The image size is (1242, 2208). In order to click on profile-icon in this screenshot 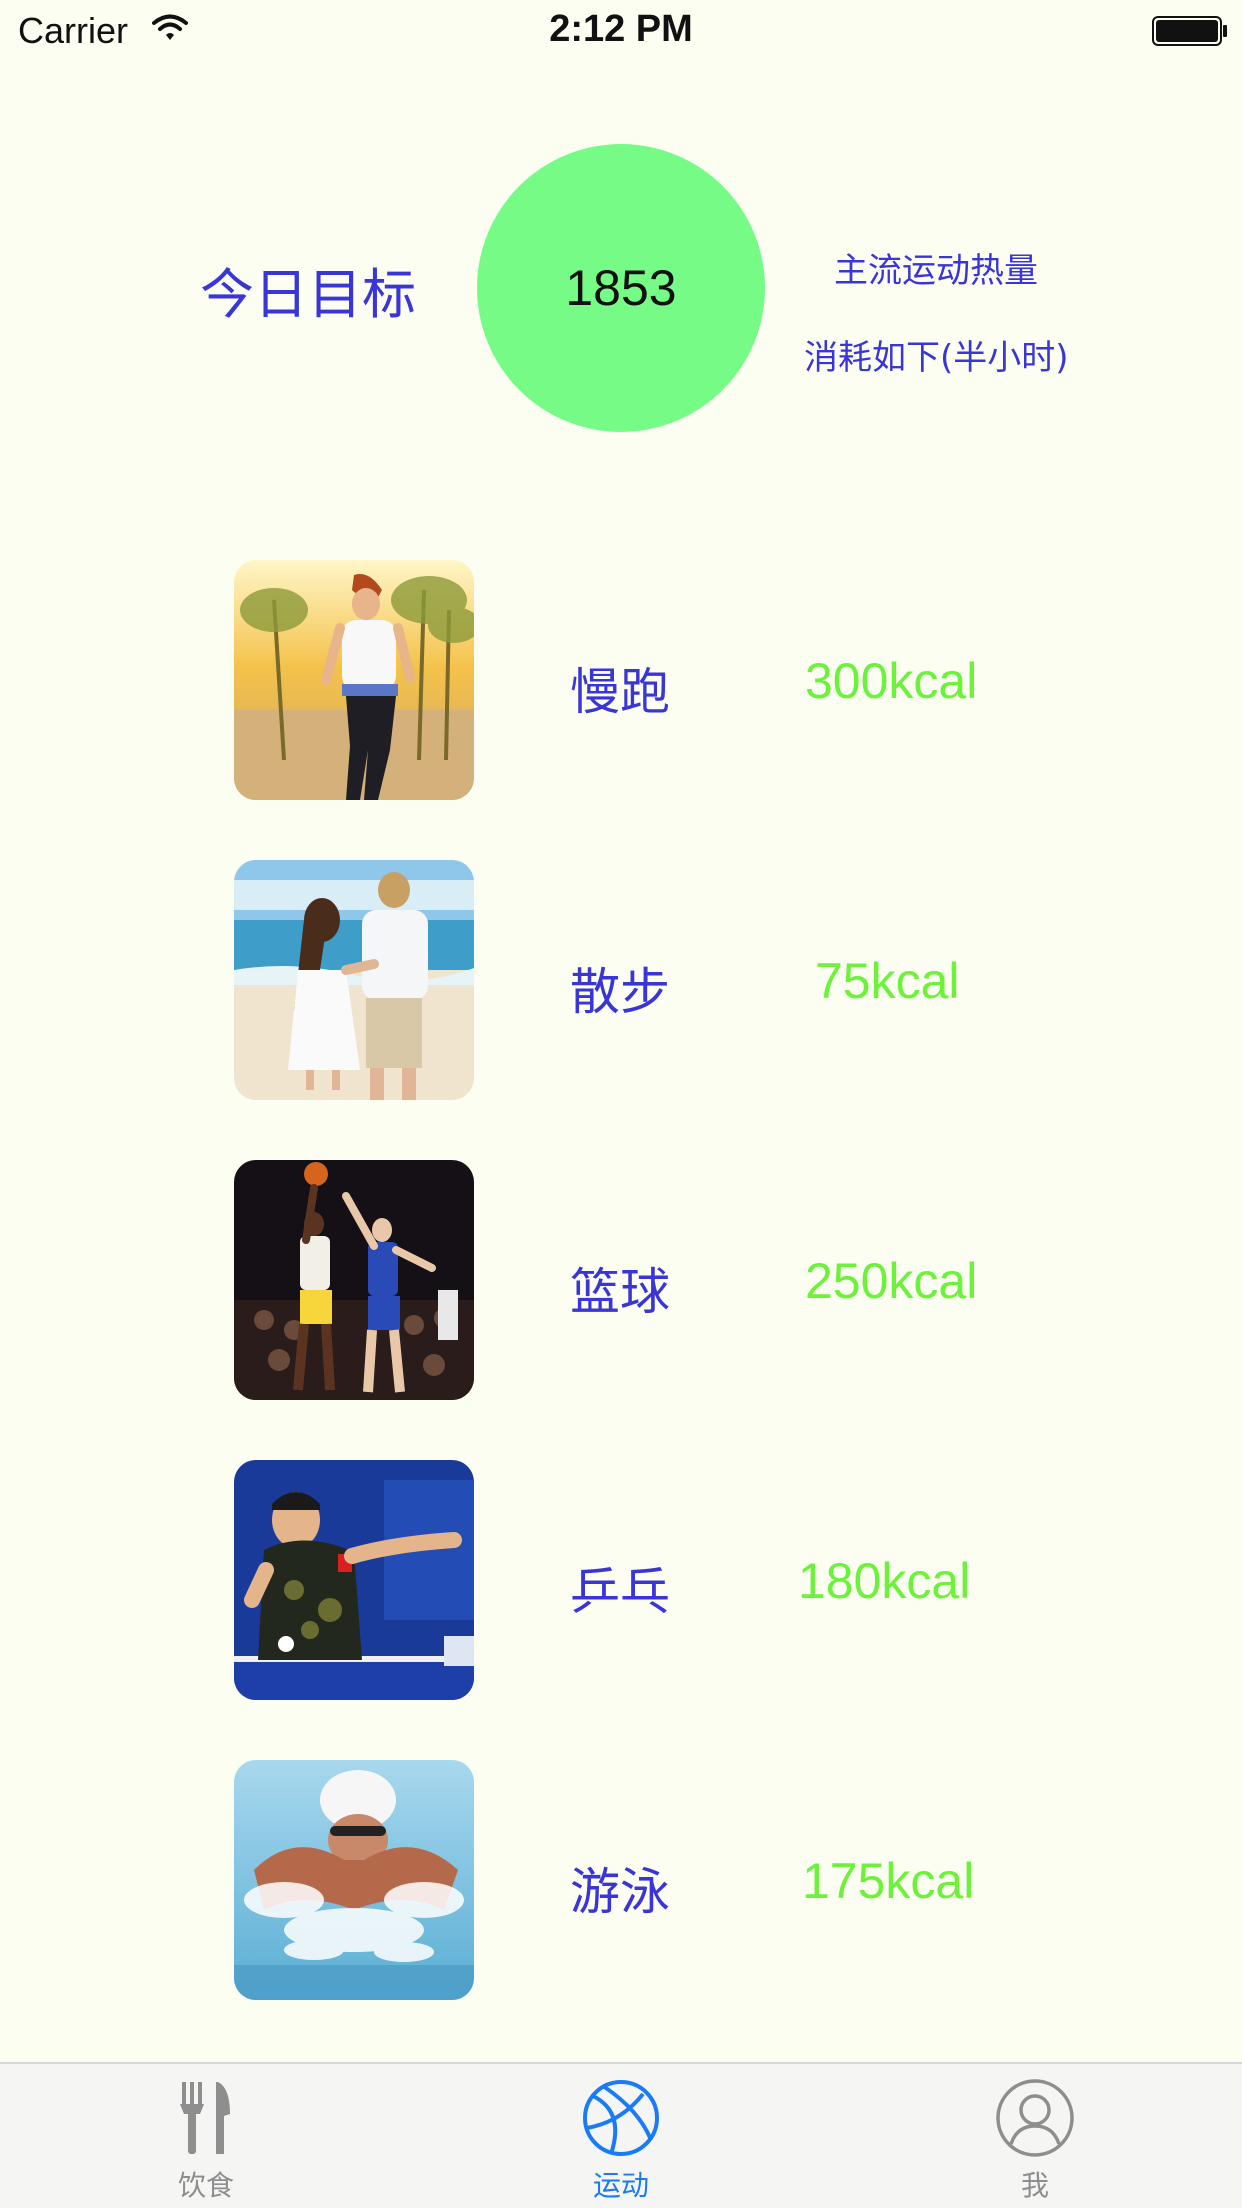, I will do `click(1035, 2118)`.